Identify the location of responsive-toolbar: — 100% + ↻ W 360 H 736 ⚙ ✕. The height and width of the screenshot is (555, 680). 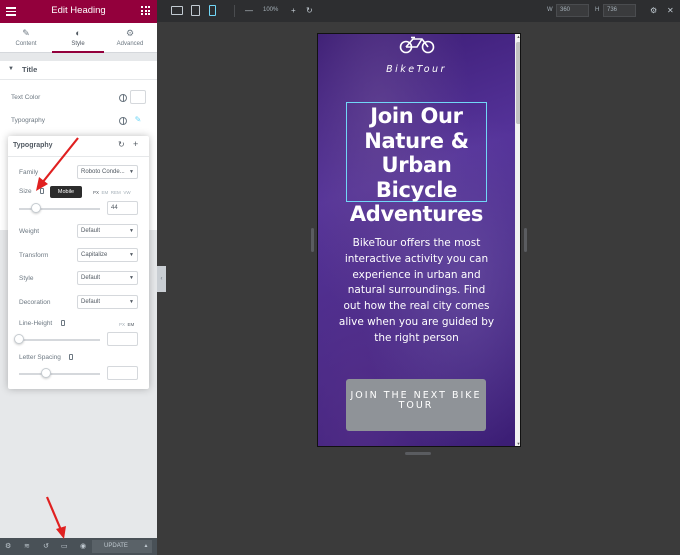
(418, 11).